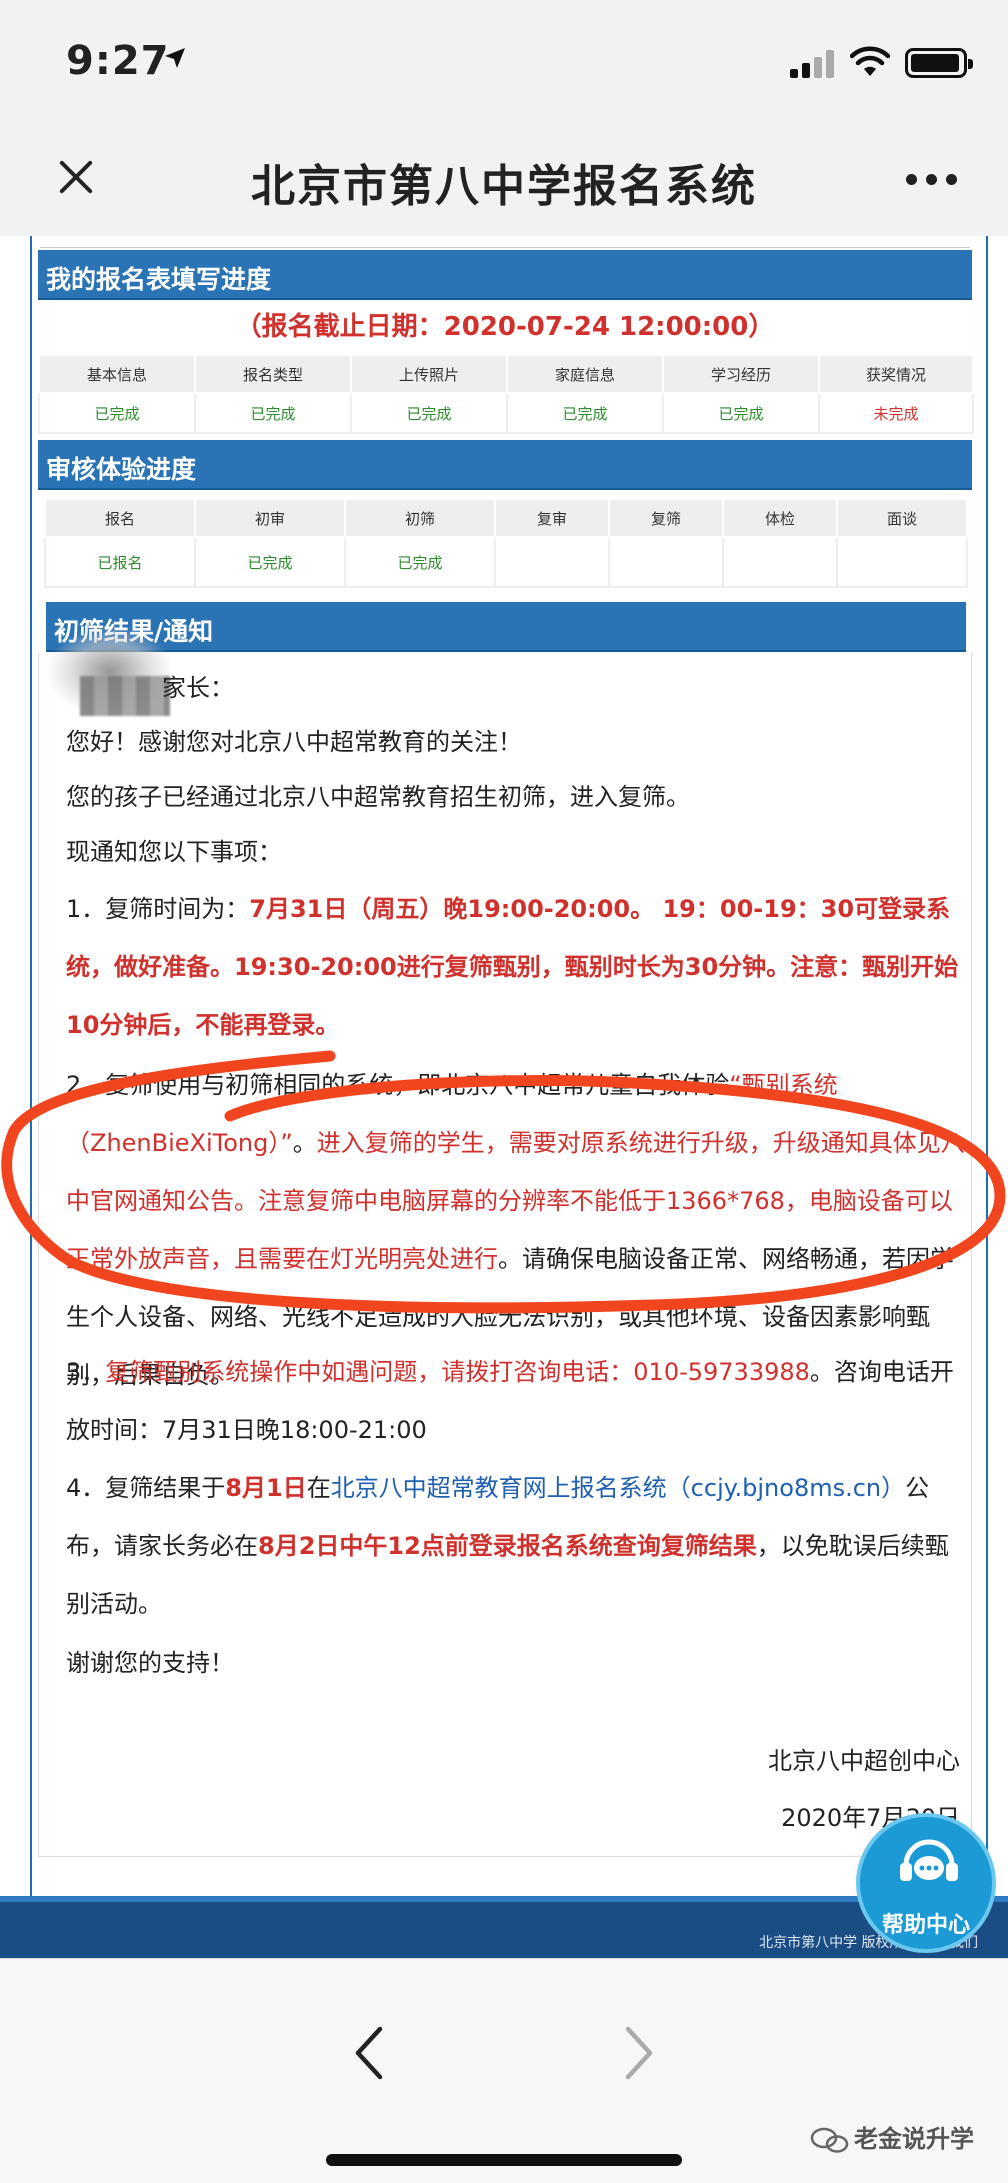 The height and width of the screenshot is (2183, 1008). What do you see at coordinates (378, 797) in the screenshot?
I see `passed-line: 您的孩子已经通过北京八中超常教育招生初筛，进入复筛。` at bounding box center [378, 797].